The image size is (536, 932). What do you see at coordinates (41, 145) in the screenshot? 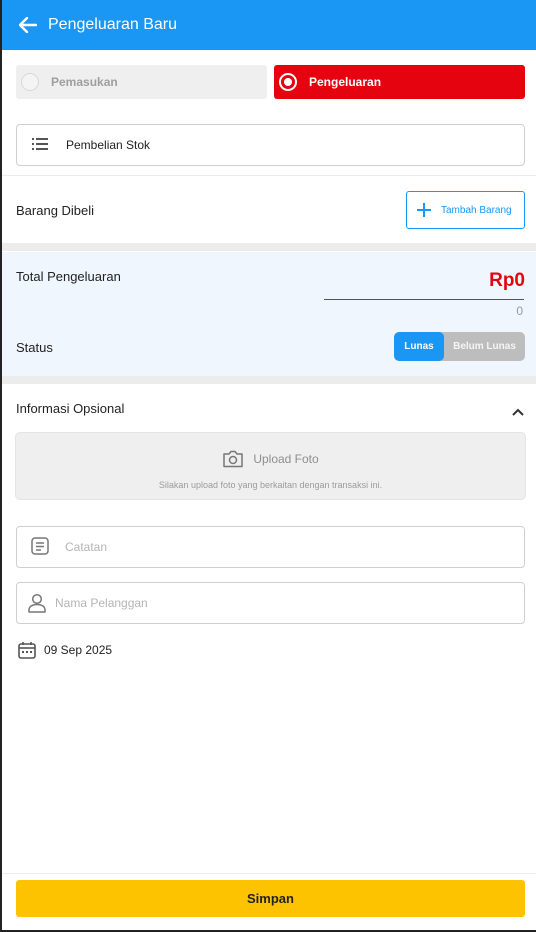
I see `list-icon` at bounding box center [41, 145].